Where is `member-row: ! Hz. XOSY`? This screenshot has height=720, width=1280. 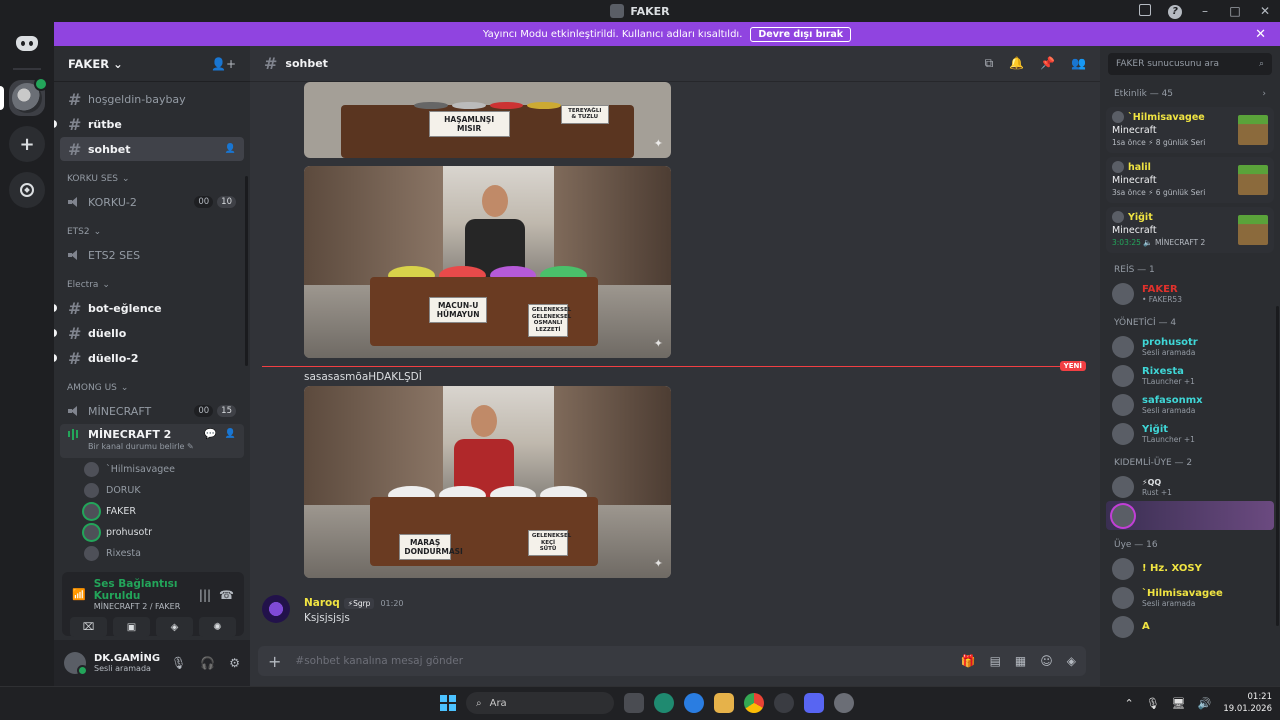
member-row: ! Hz. XOSY is located at coordinates (1190, 568).